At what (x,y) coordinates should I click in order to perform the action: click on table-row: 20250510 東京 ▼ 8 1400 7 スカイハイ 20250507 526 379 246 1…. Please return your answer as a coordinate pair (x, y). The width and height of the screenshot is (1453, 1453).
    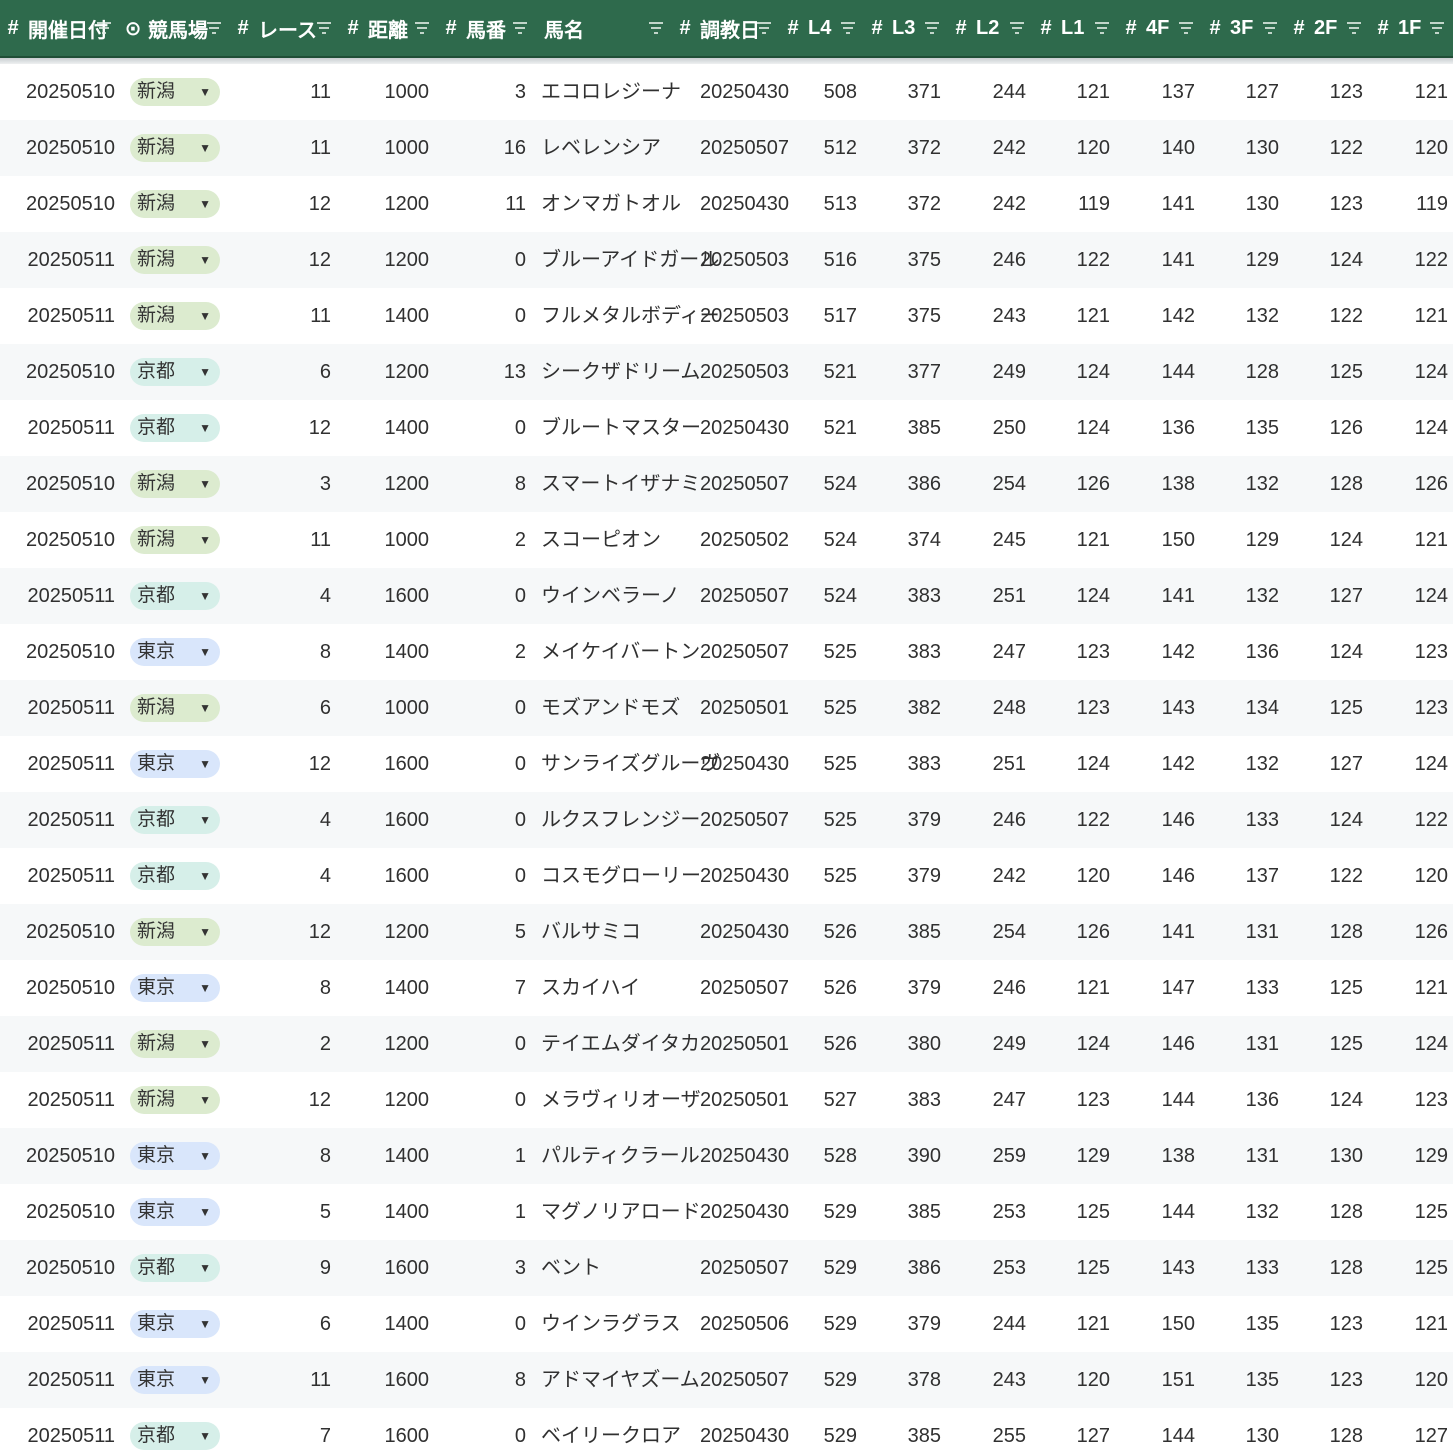
    Looking at the image, I should click on (726, 988).